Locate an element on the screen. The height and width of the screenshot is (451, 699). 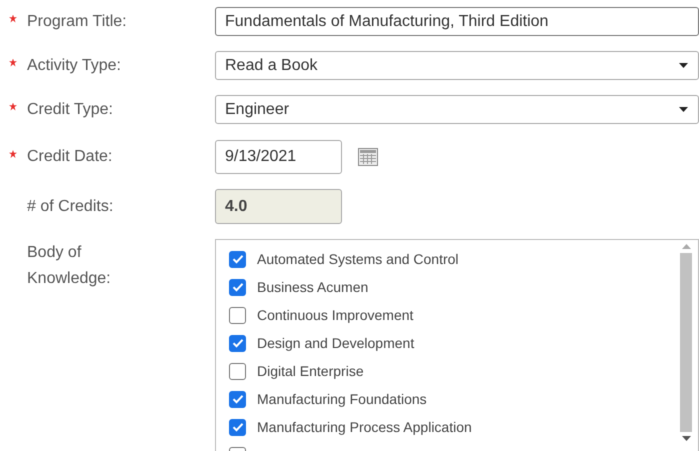
title-field: Fundamentals of Manufacturing, Third Edition is located at coordinates (457, 21).